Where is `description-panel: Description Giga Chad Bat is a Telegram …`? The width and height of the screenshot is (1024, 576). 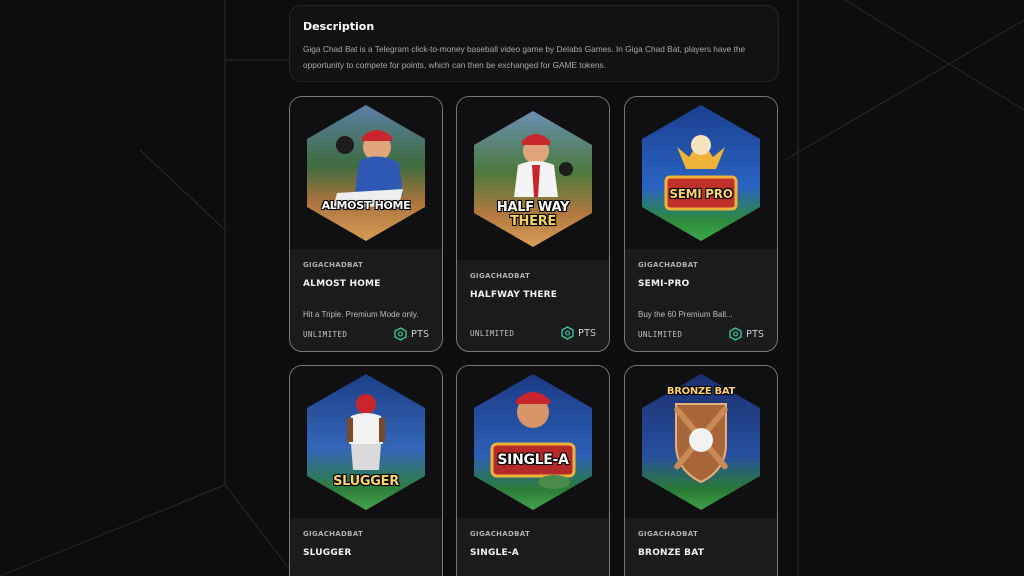
description-panel: Description Giga Chad Bat is a Telegram … is located at coordinates (534, 43).